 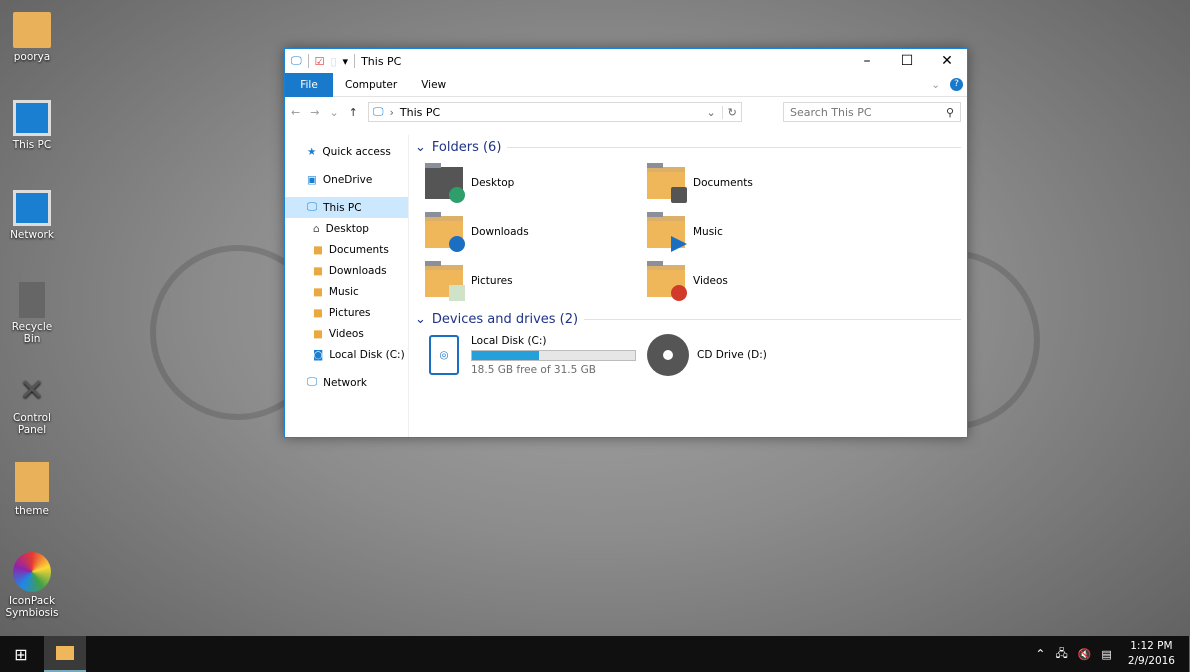 What do you see at coordinates (533, 369) in the screenshot?
I see `drive-free-space: 18.5 GB free of 31.5 GB` at bounding box center [533, 369].